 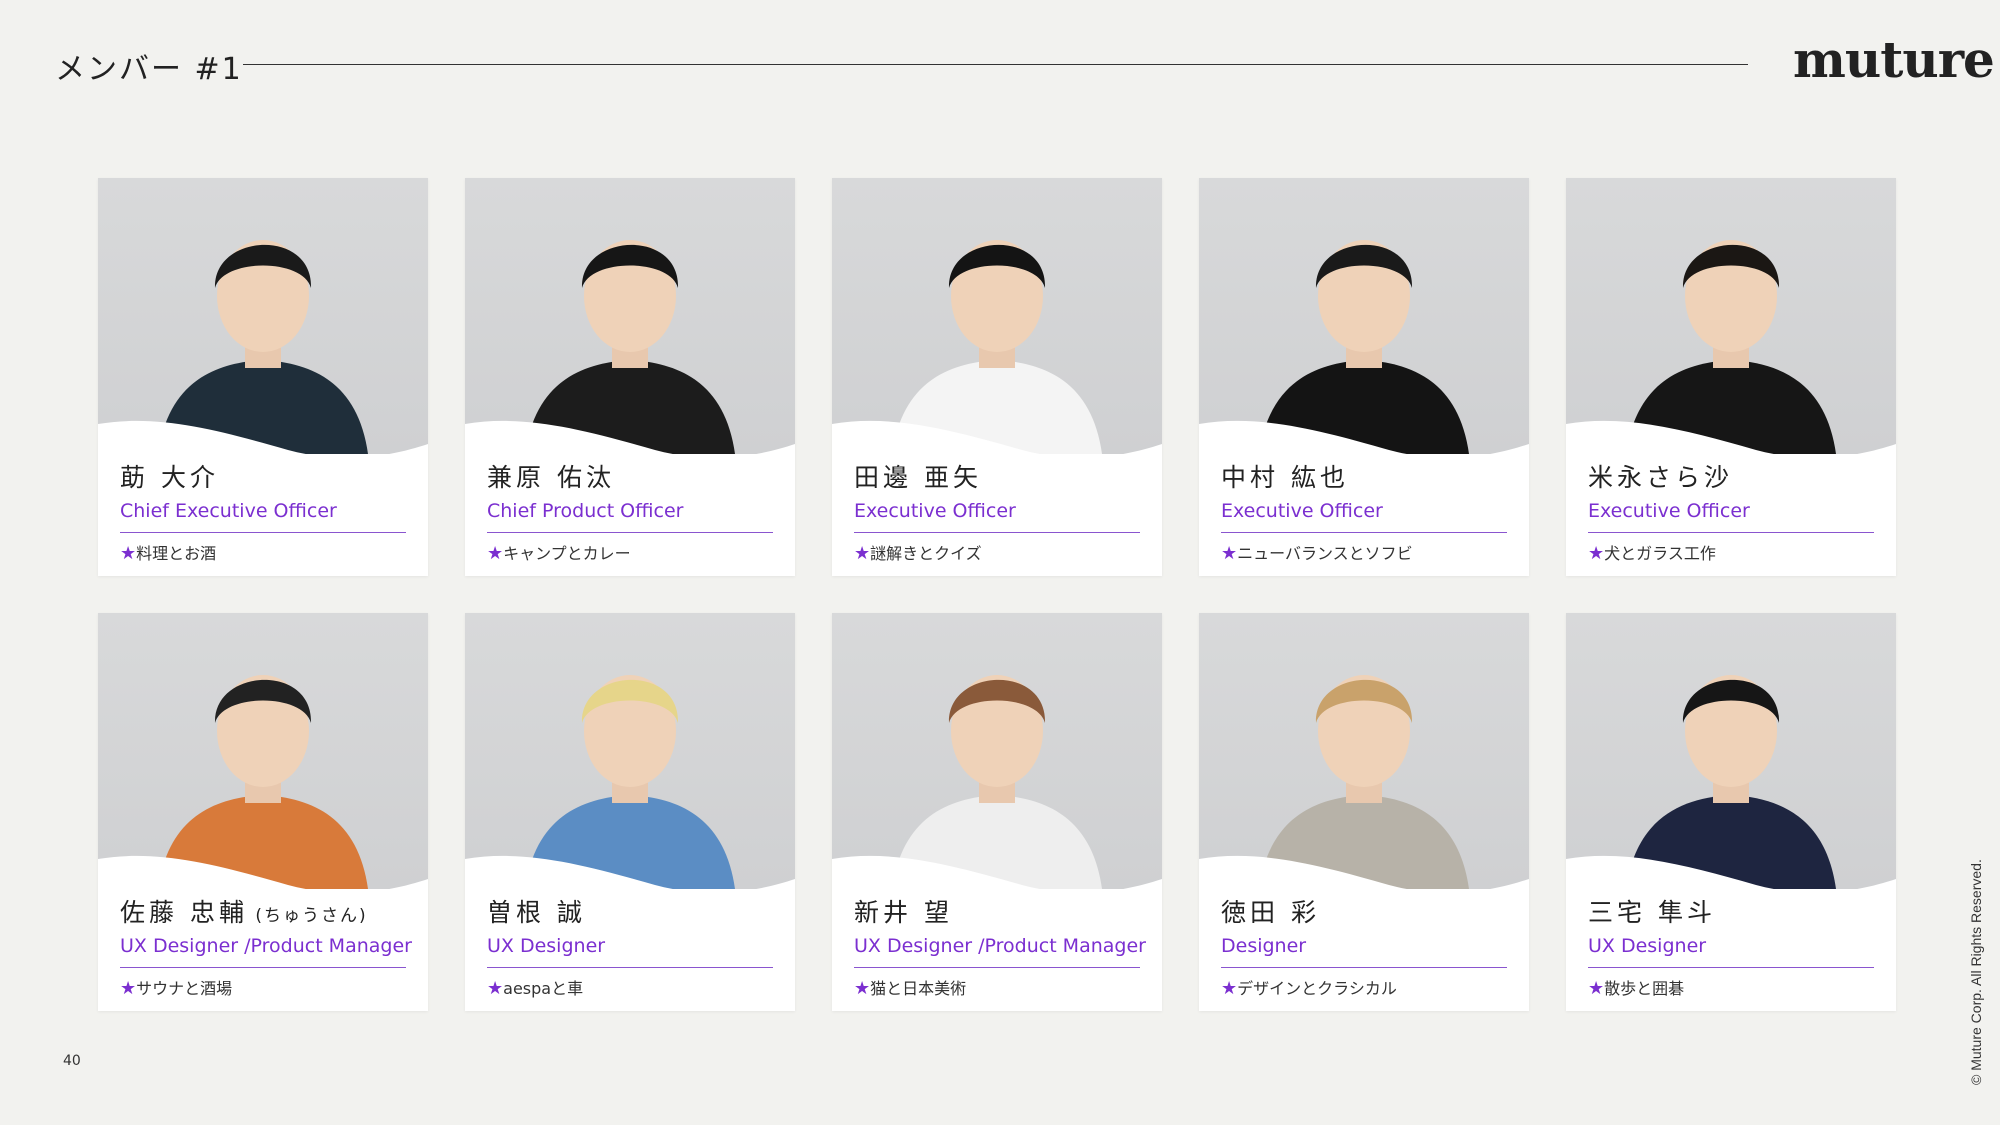 What do you see at coordinates (918, 988) in the screenshot?
I see `member-hobby-text: 猫と日本美術` at bounding box center [918, 988].